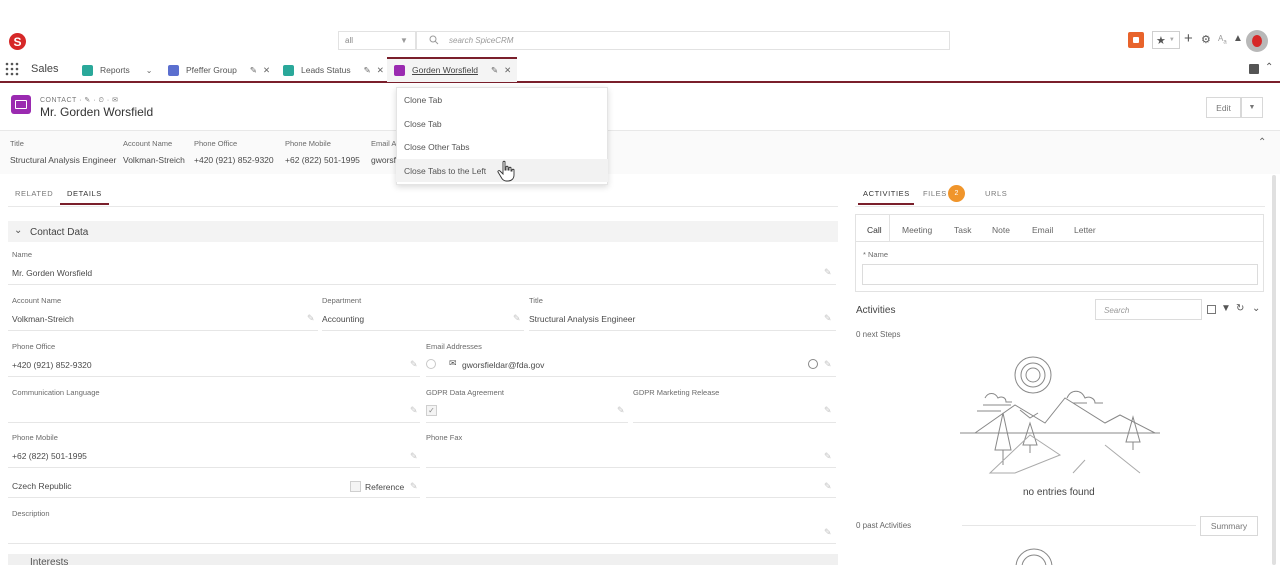 This screenshot has width=1280, height=565. What do you see at coordinates (502, 123) in the screenshot?
I see `menu-item-close-tab: Close Tab` at bounding box center [502, 123].